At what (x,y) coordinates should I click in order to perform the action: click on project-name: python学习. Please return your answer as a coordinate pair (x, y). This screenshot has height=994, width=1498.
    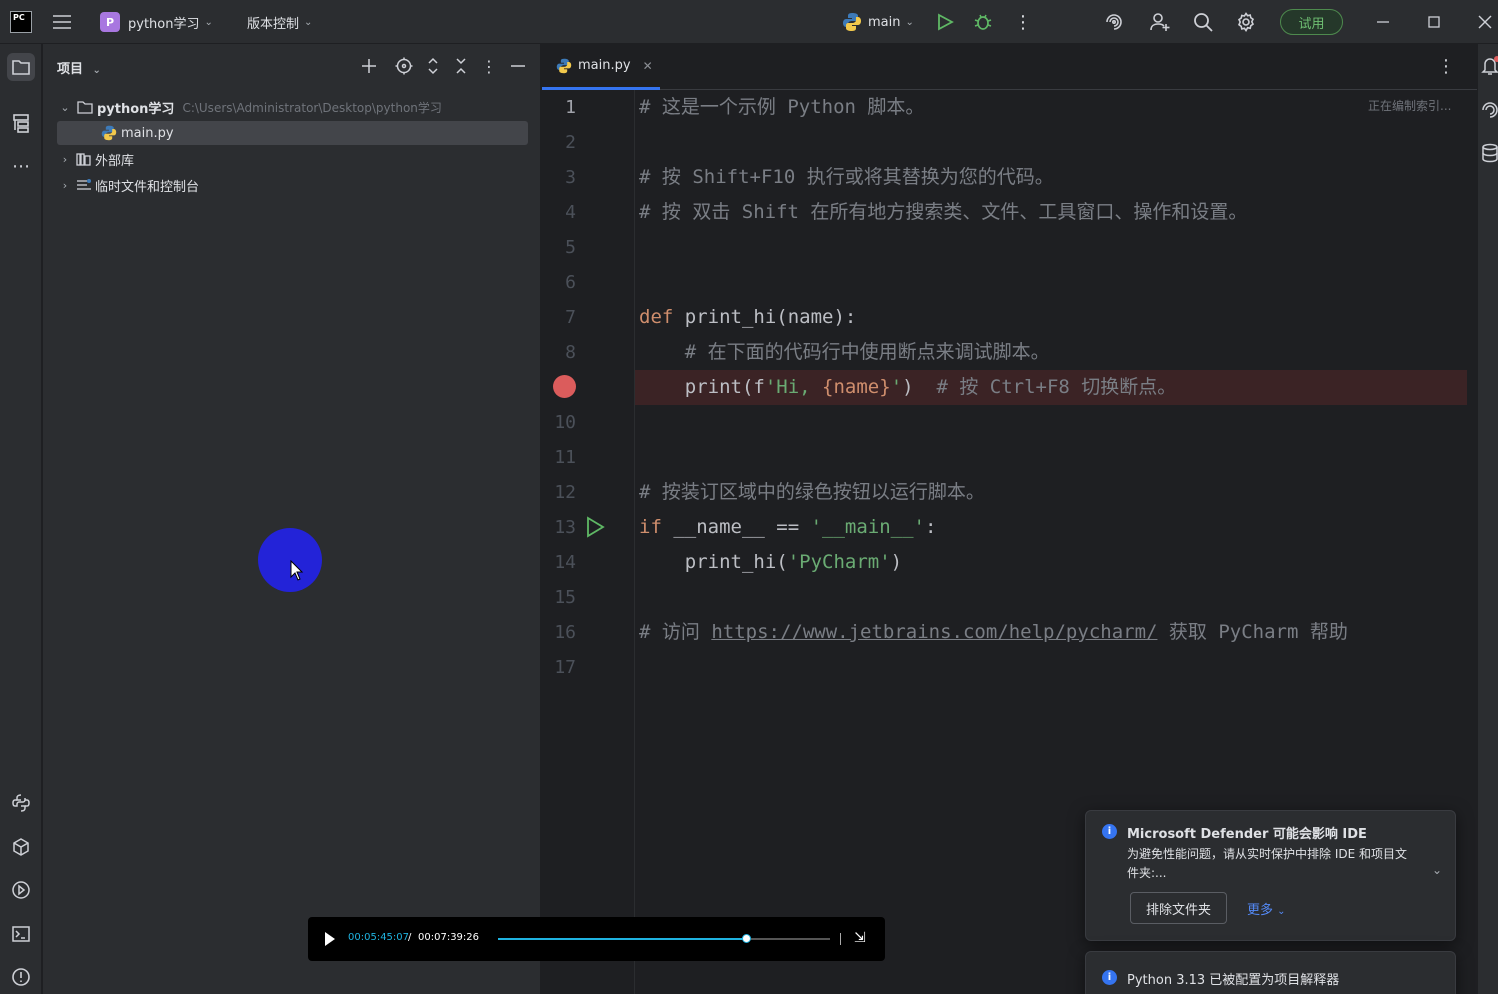
    Looking at the image, I should click on (164, 24).